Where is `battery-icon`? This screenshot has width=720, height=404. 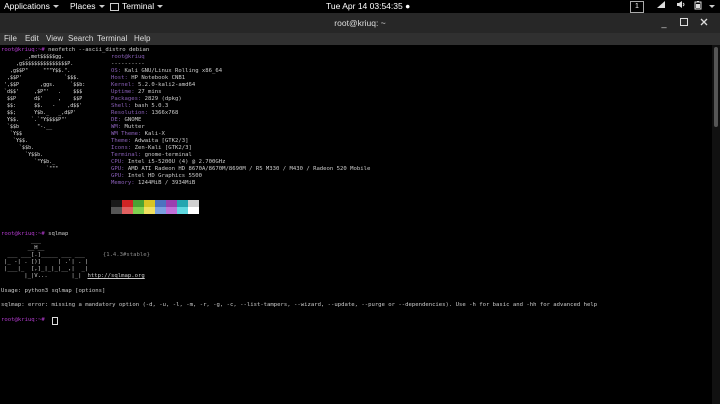 battery-icon is located at coordinates (698, 6).